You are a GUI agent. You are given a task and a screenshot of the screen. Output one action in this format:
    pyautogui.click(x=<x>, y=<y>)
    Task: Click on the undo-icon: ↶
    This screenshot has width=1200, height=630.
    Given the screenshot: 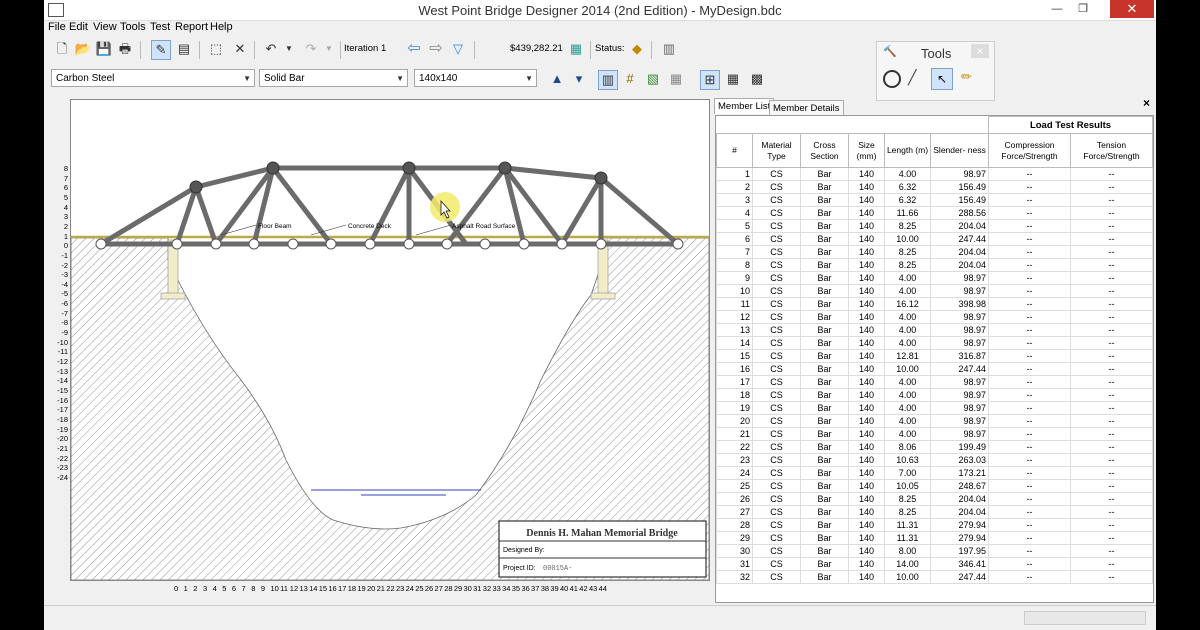 What is the action you would take?
    pyautogui.click(x=271, y=49)
    